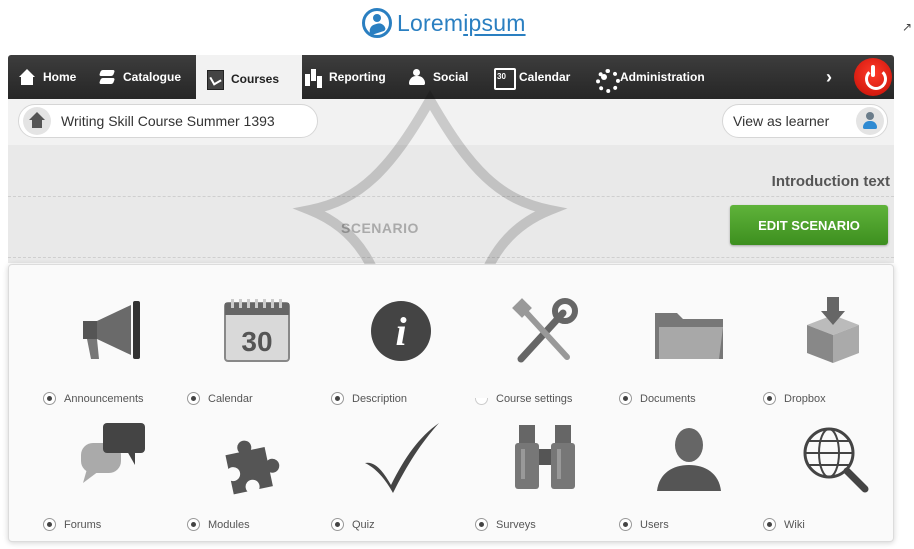  What do you see at coordinates (906, 27) in the screenshot?
I see `cursor-icon: ↗` at bounding box center [906, 27].